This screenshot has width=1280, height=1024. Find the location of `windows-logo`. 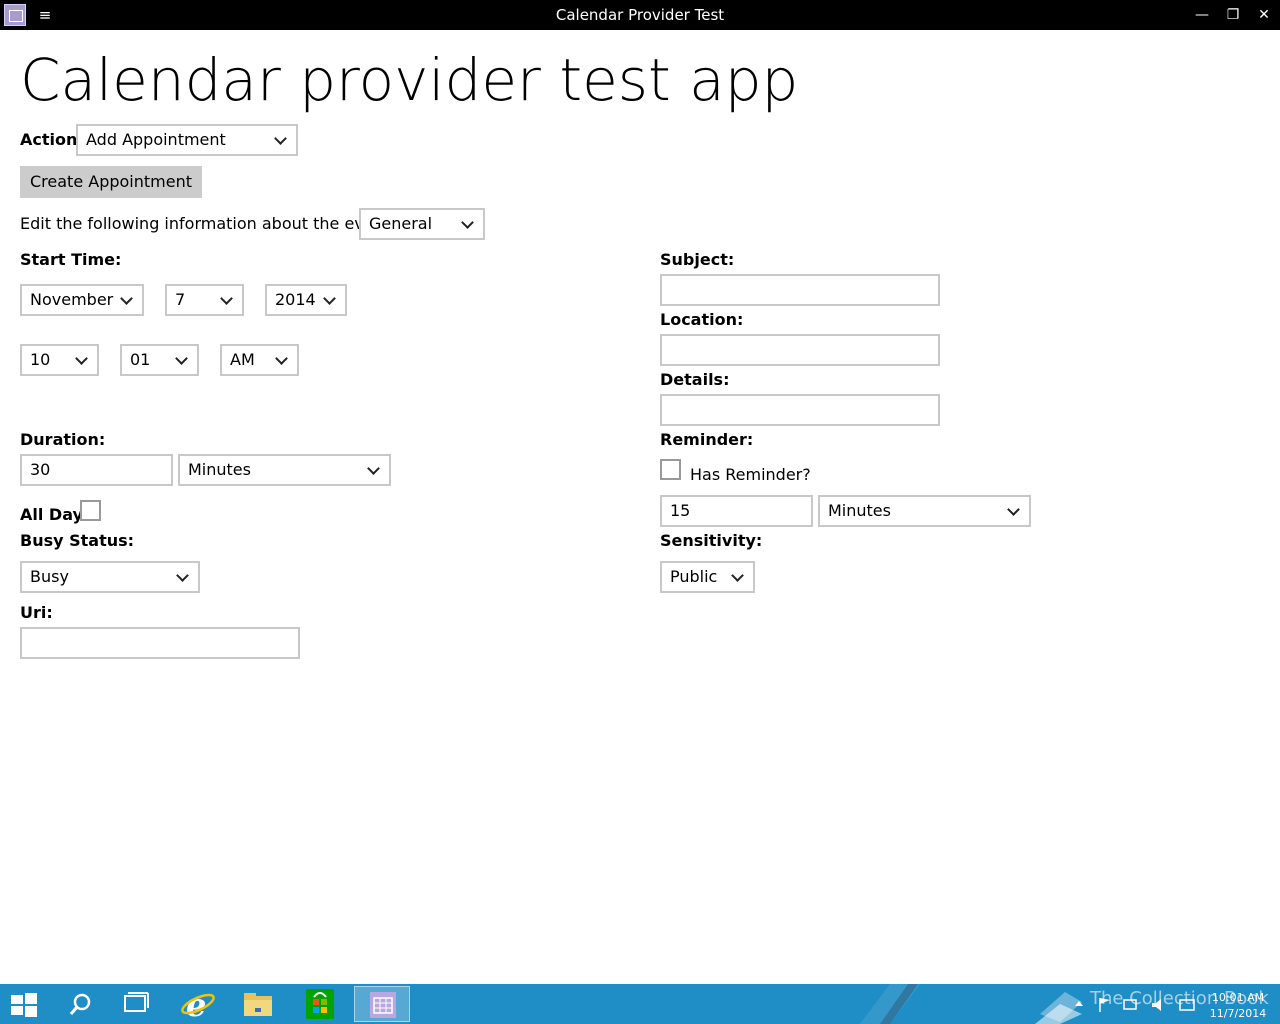

windows-logo is located at coordinates (24, 1005).